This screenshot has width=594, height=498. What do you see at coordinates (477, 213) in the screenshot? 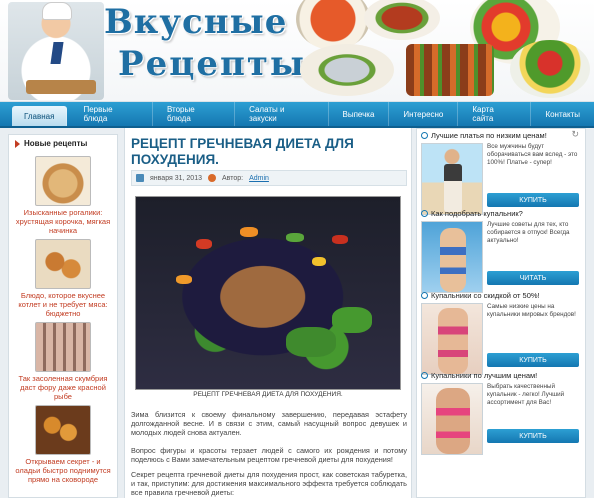
I see `ad-title: Как подобрать купальник?` at bounding box center [477, 213].